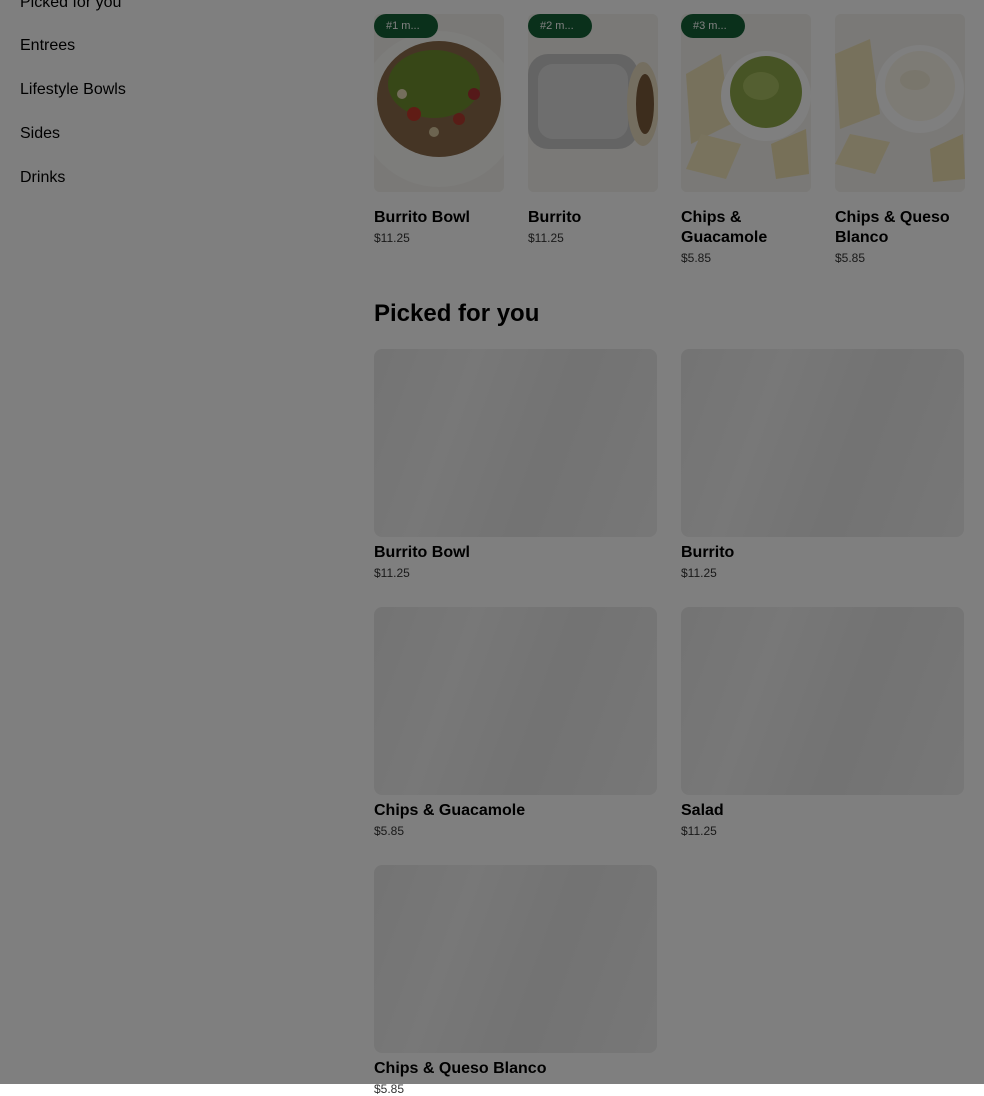 This screenshot has height=1096, width=984. What do you see at coordinates (389, 1089) in the screenshot?
I see `item-price: $5.85` at bounding box center [389, 1089].